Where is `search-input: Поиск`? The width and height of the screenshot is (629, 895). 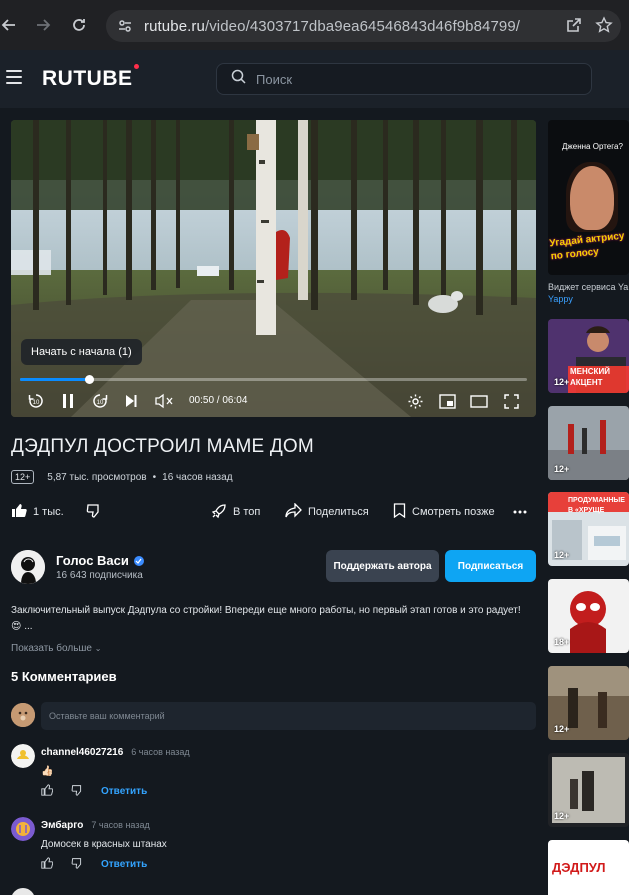 search-input: Поиск is located at coordinates (404, 79).